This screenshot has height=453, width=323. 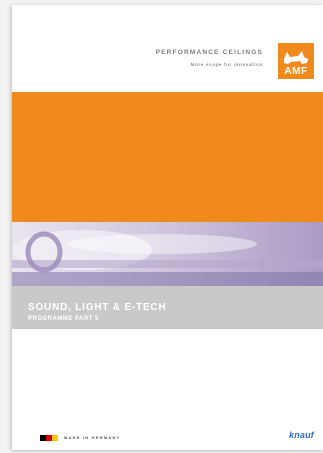 I want to click on cover-photo, so click(x=167, y=254).